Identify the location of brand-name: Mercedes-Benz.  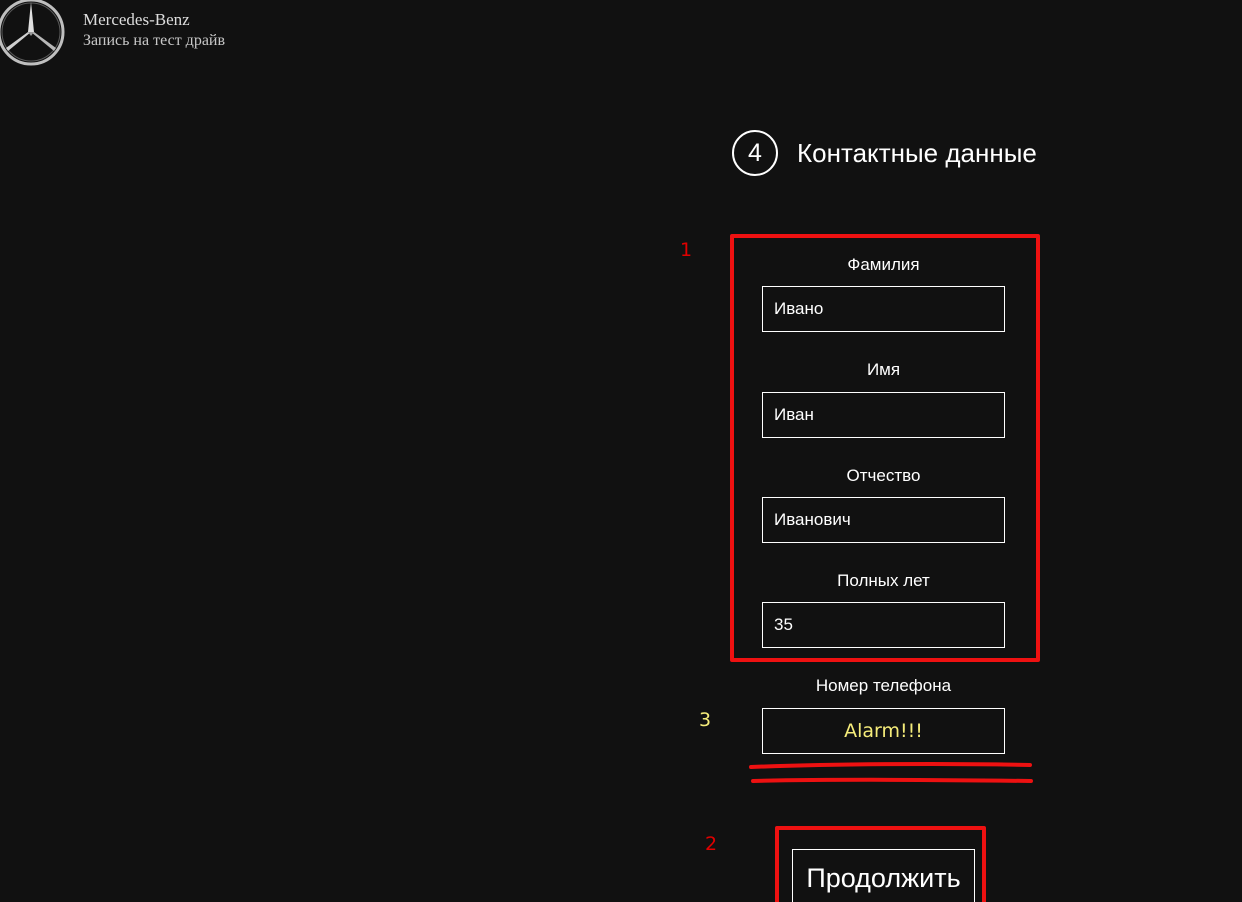
(136, 19).